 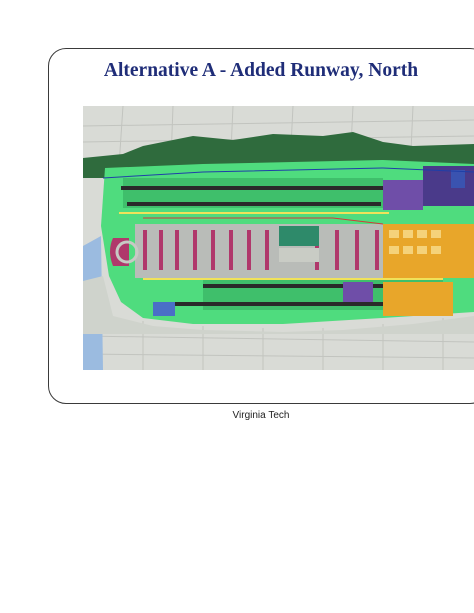 What do you see at coordinates (261, 415) in the screenshot?
I see `slide-footer: Virginia Tech` at bounding box center [261, 415].